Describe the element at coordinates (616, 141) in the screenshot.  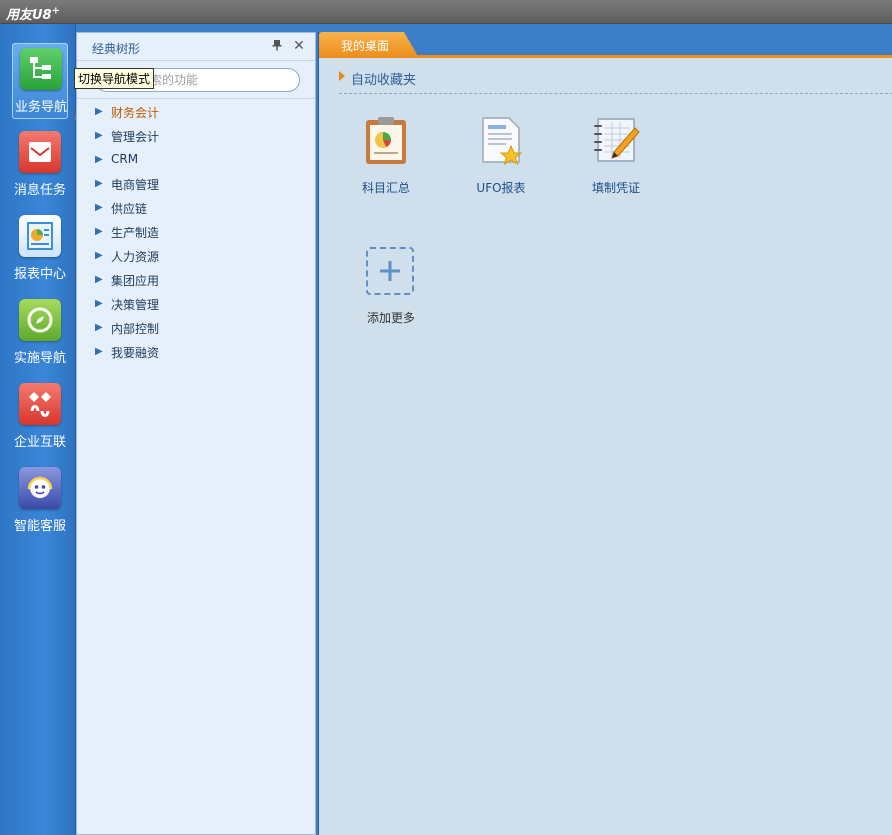
I see `notebook-pencil-icon` at that location.